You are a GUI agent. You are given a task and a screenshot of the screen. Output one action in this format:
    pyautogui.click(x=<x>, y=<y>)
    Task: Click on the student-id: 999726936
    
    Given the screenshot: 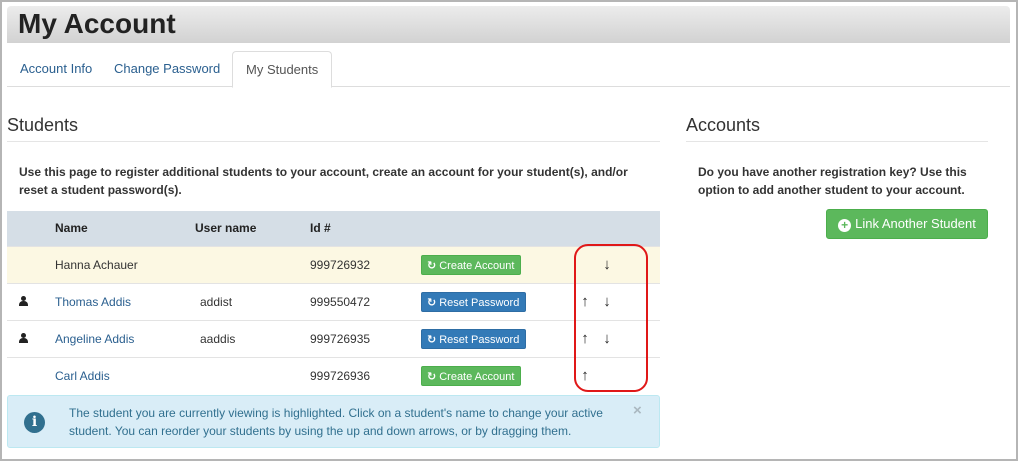 What is the action you would take?
    pyautogui.click(x=365, y=375)
    